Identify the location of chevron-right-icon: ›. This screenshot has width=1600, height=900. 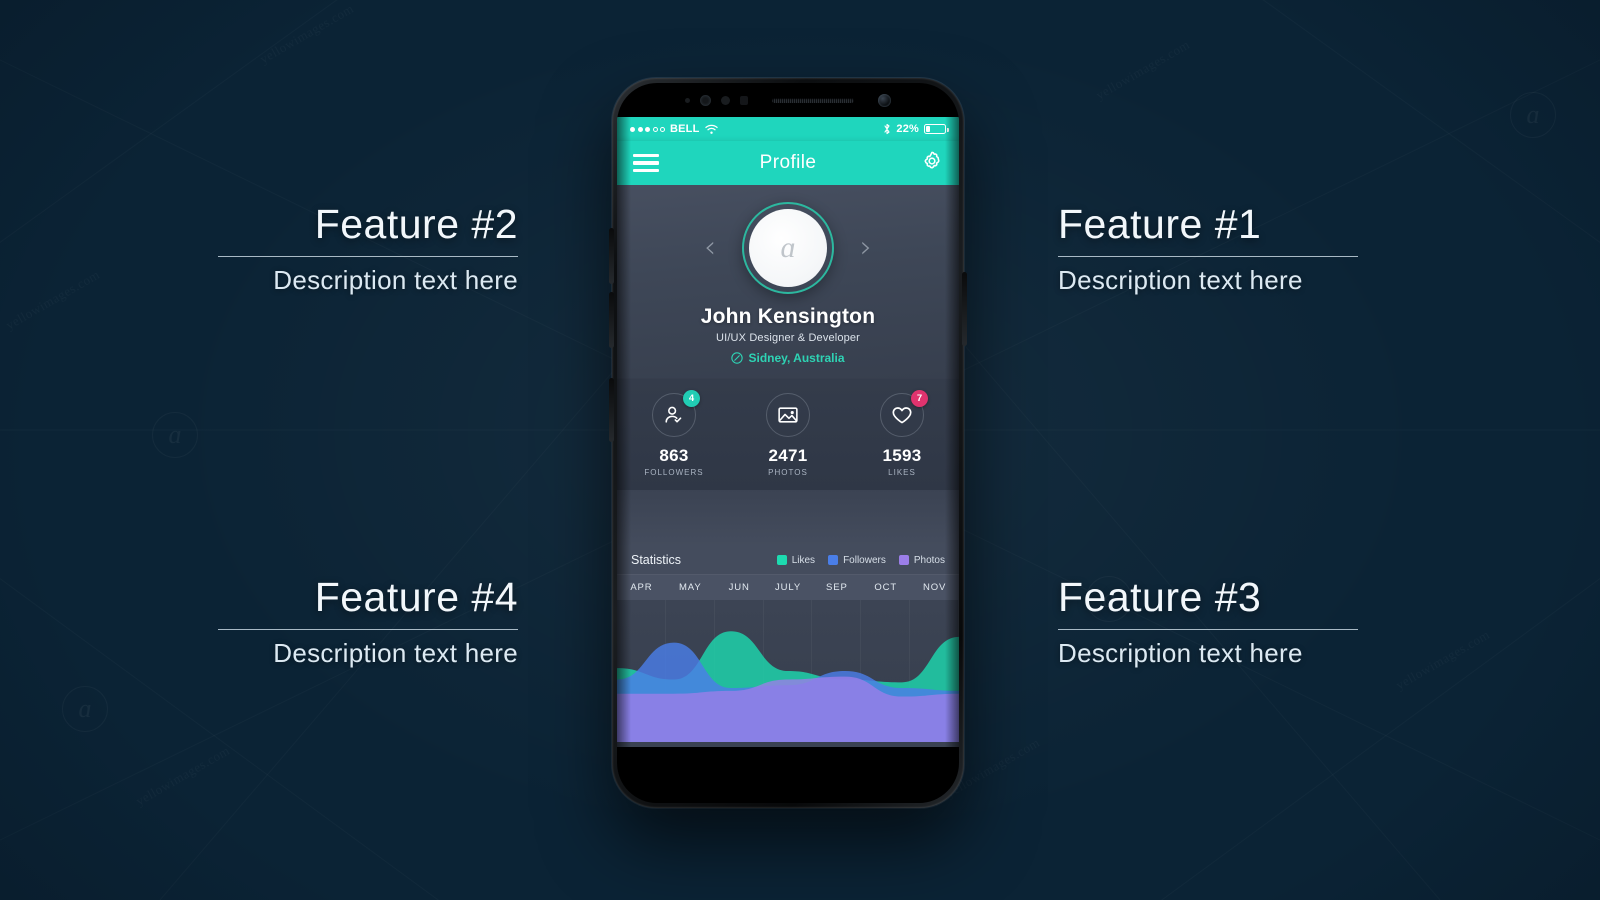
(866, 248).